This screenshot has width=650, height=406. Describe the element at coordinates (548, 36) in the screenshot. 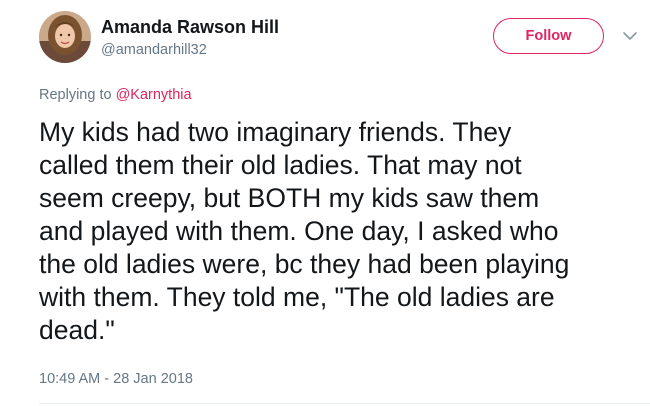

I see `follow-button: Follow` at that location.